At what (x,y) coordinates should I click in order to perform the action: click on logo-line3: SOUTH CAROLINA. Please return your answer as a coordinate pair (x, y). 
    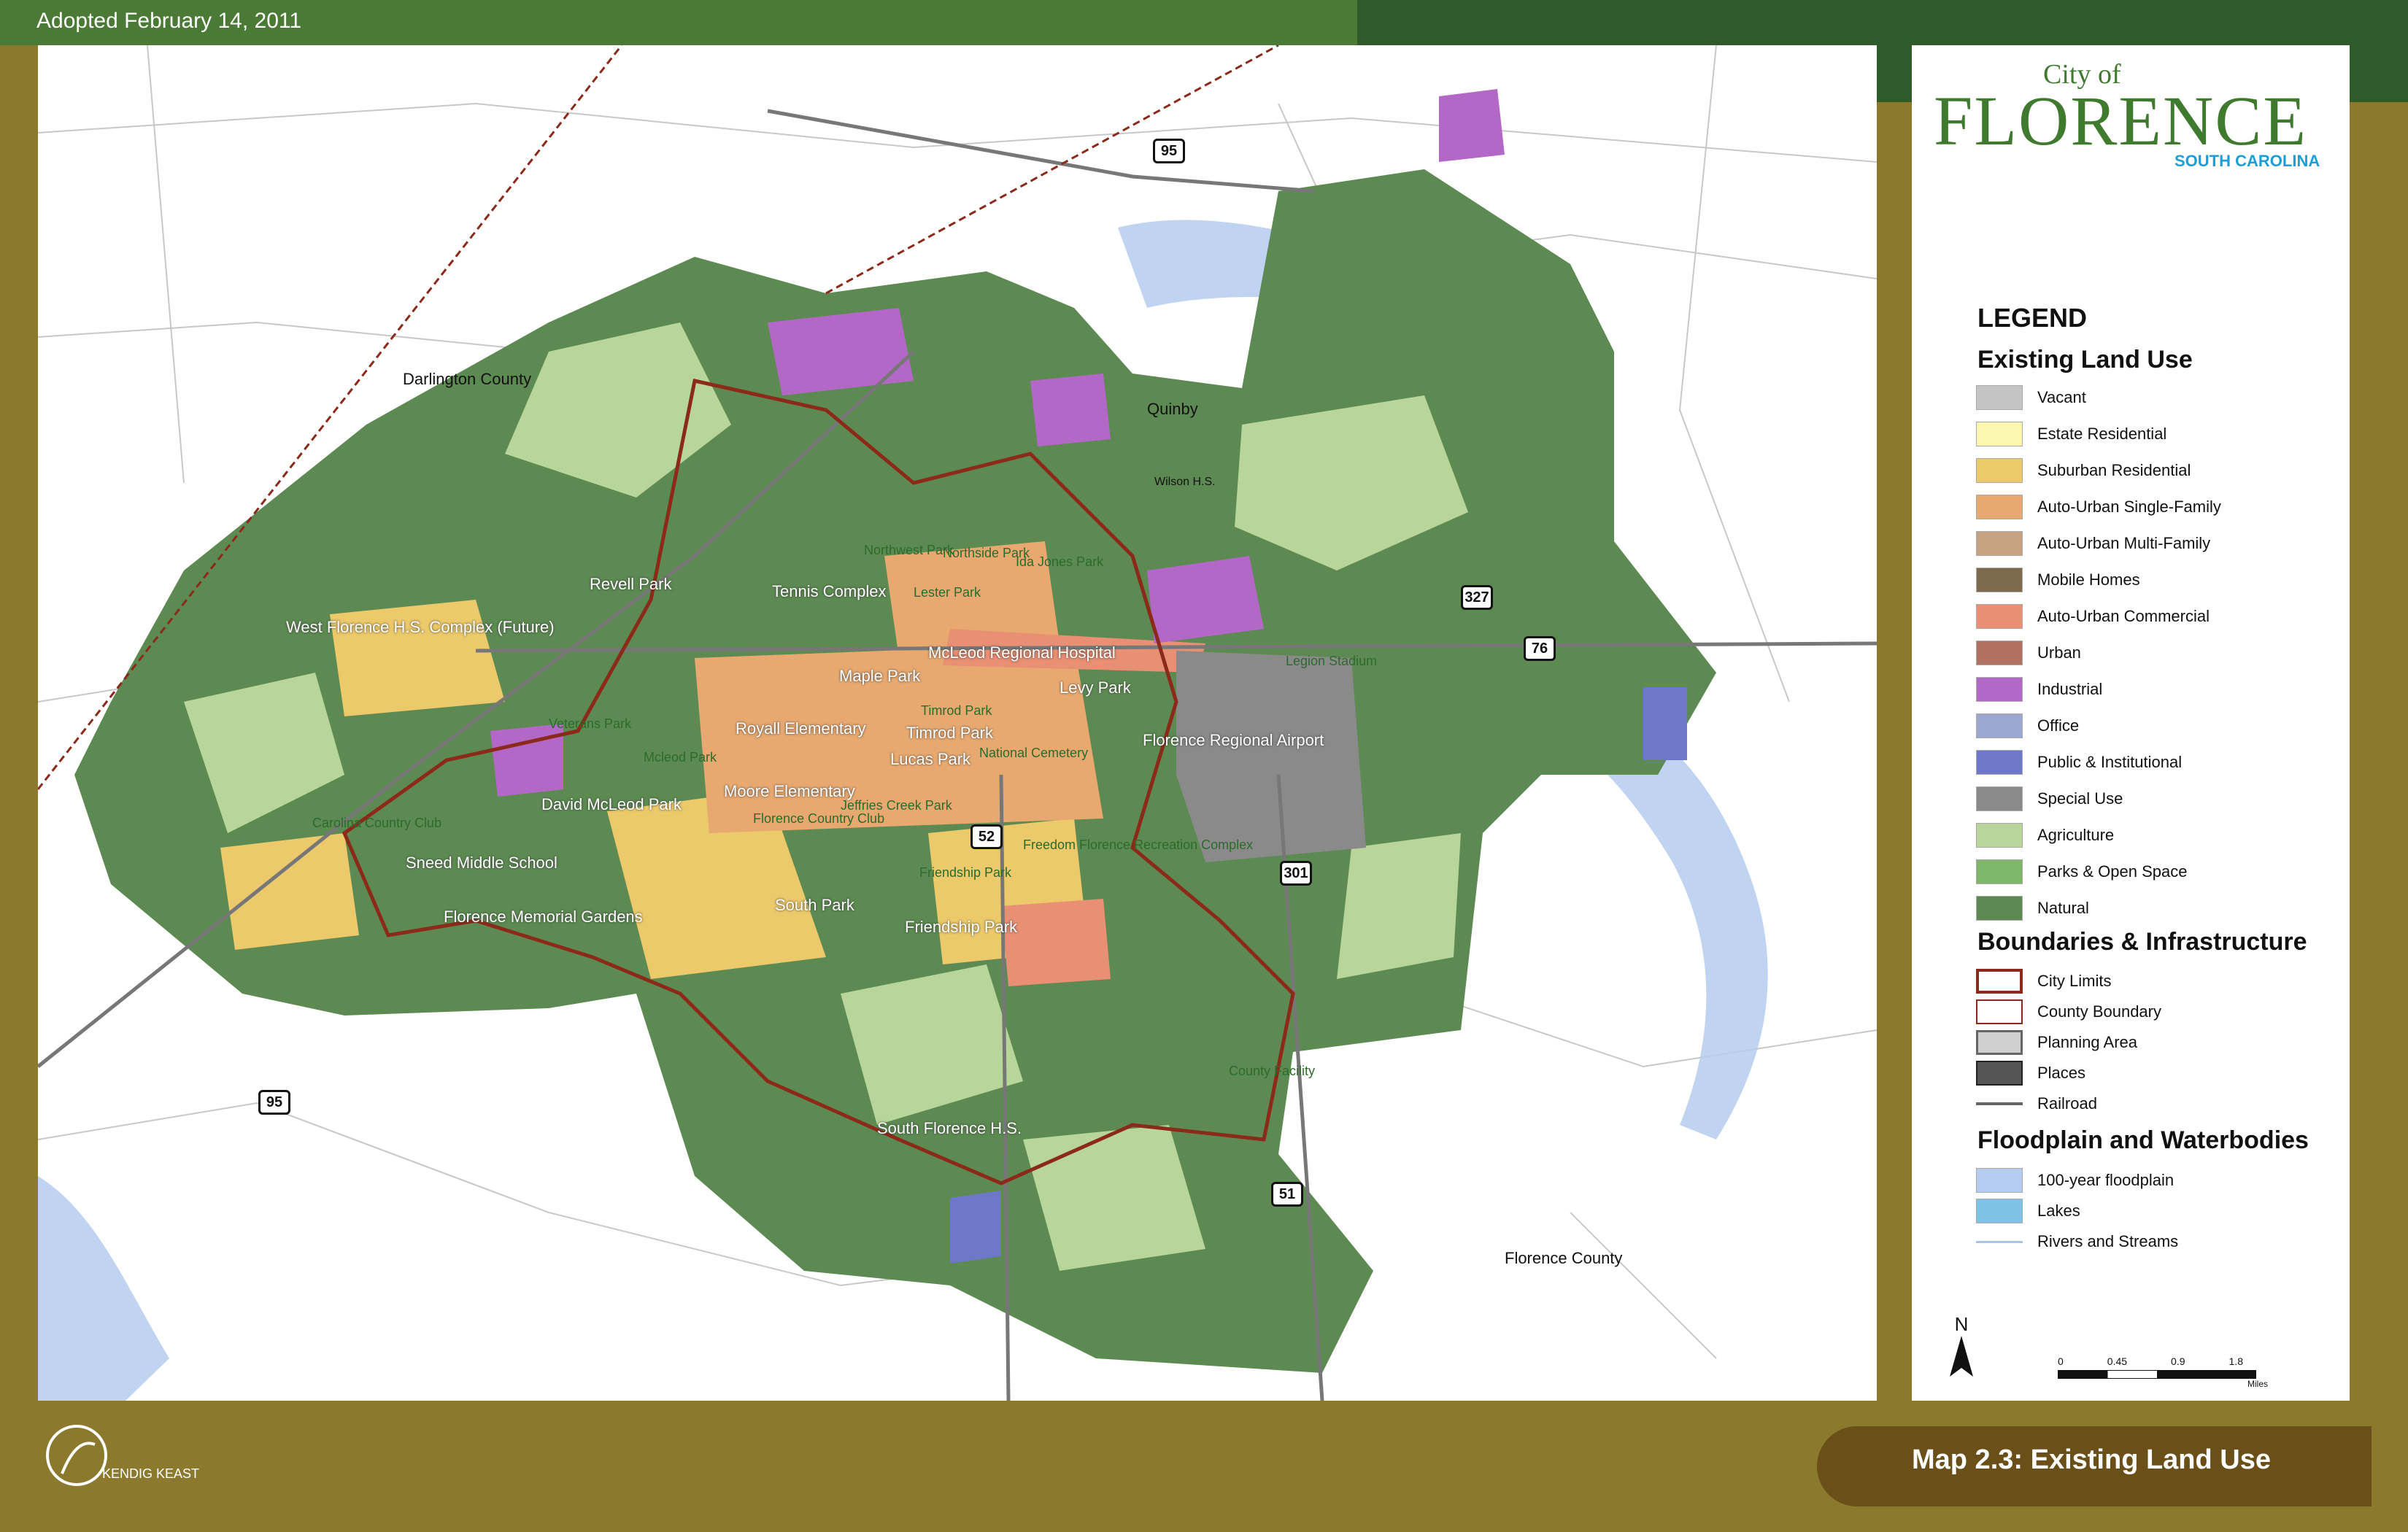
    Looking at the image, I should click on (2247, 161).